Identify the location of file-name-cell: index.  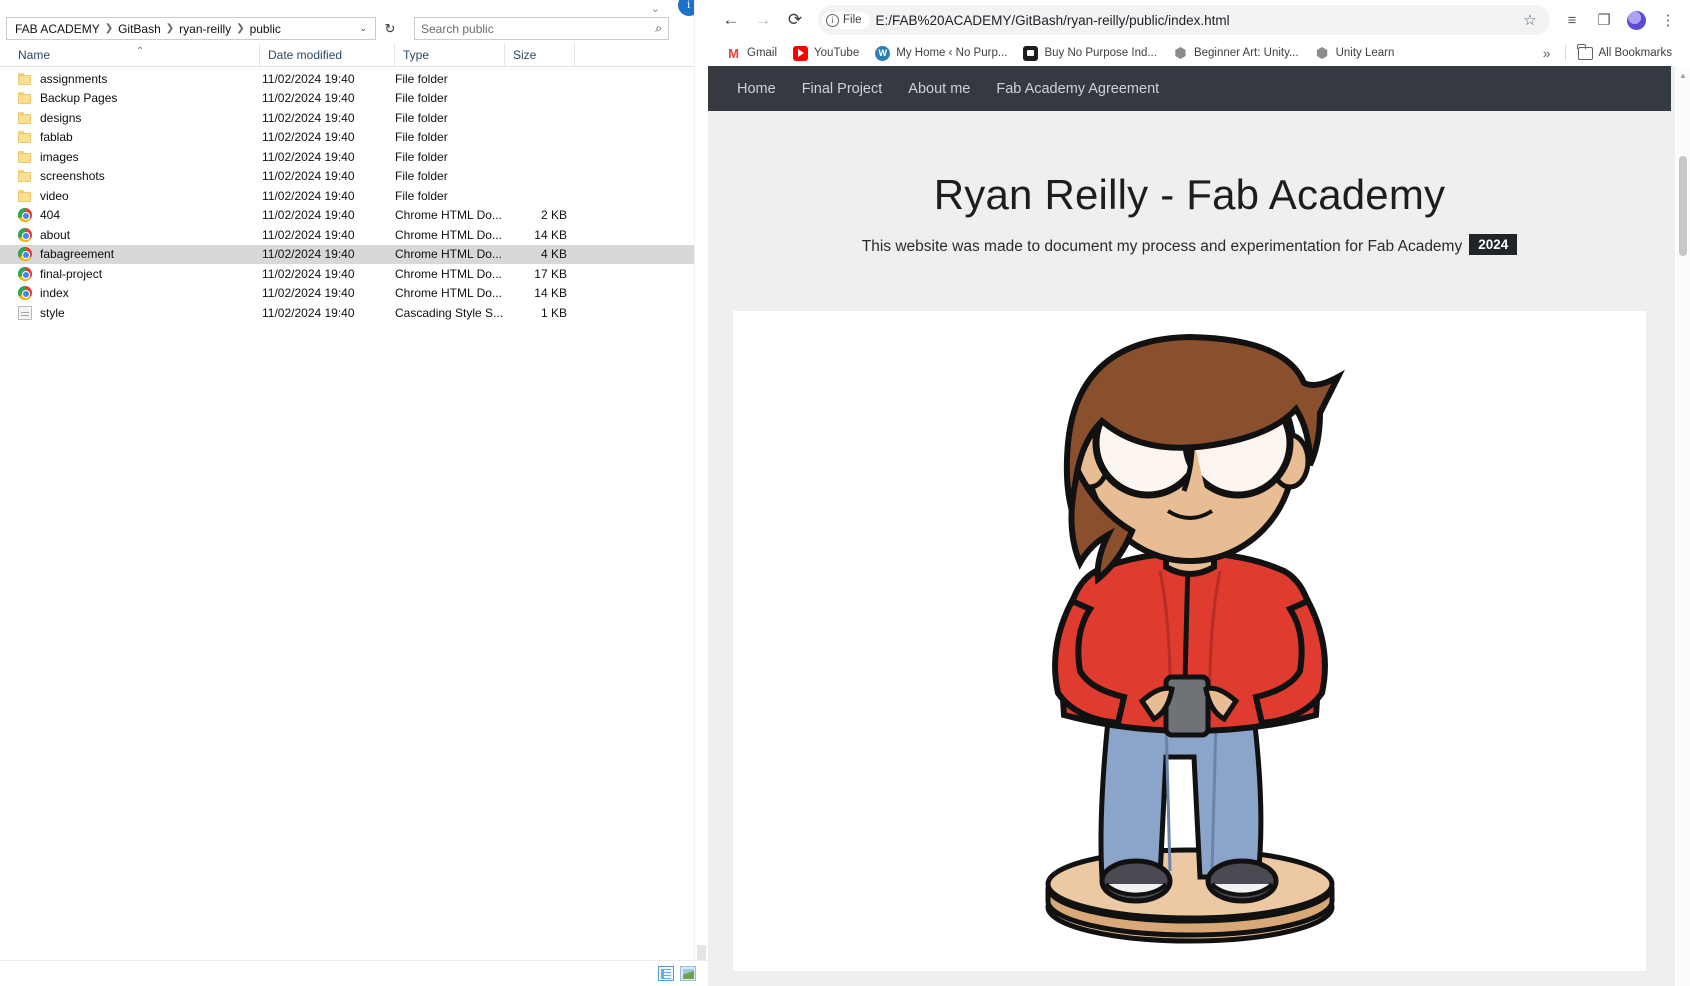
(140, 293).